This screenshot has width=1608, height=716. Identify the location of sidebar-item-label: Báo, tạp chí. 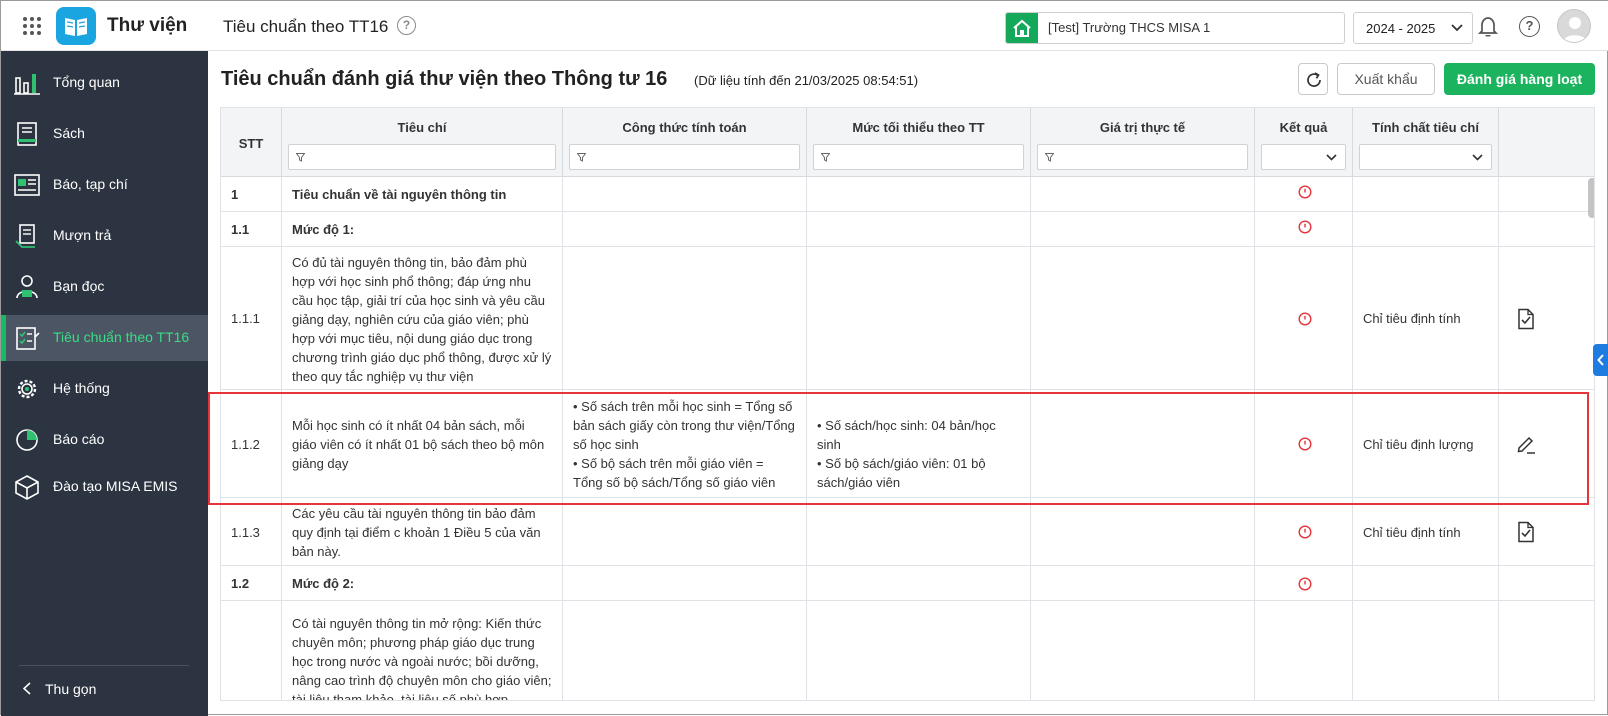
(90, 184).